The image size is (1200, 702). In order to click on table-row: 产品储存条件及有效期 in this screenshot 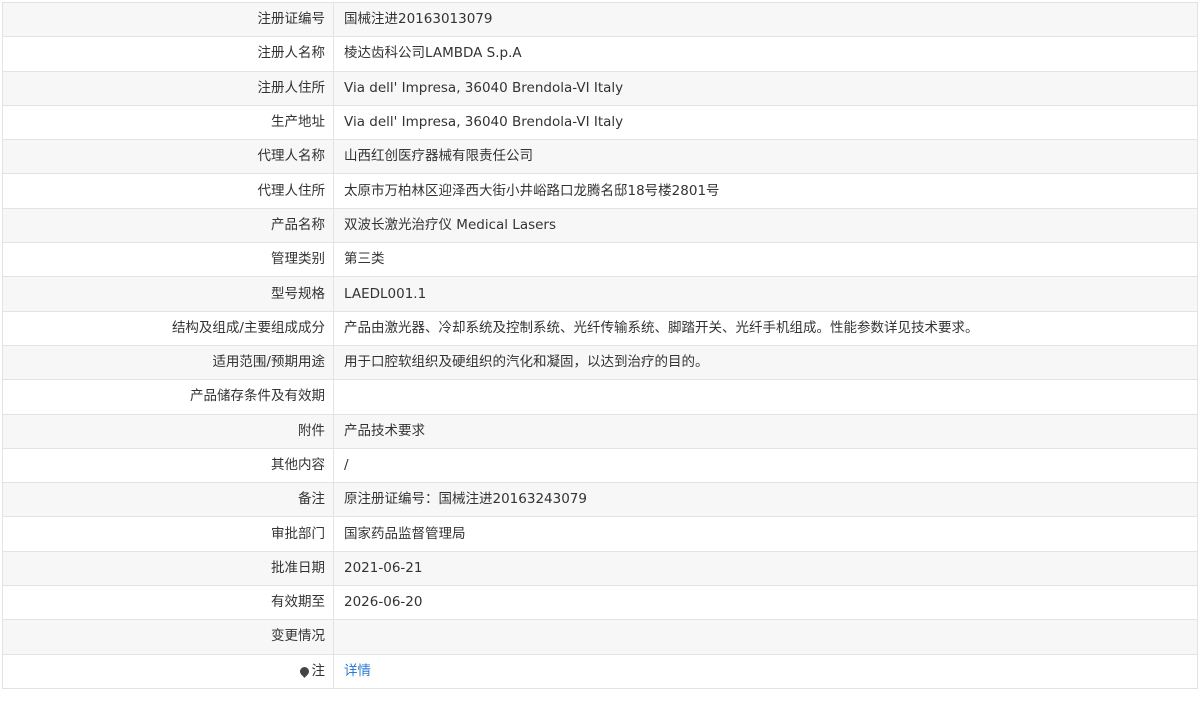, I will do `click(600, 397)`.